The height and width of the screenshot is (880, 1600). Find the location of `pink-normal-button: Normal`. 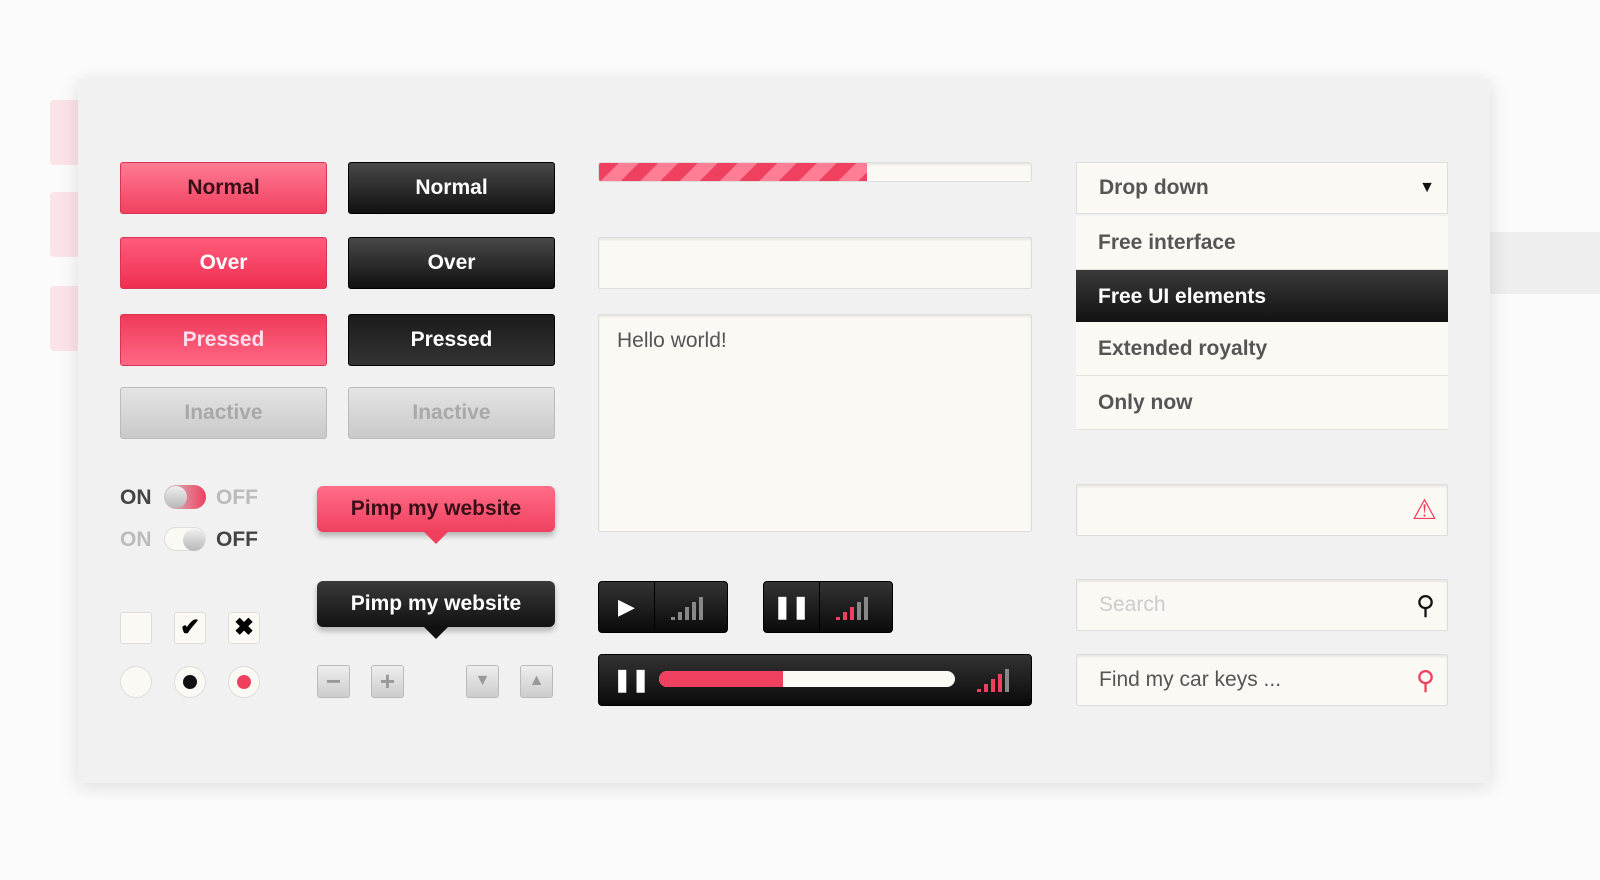

pink-normal-button: Normal is located at coordinates (223, 188).